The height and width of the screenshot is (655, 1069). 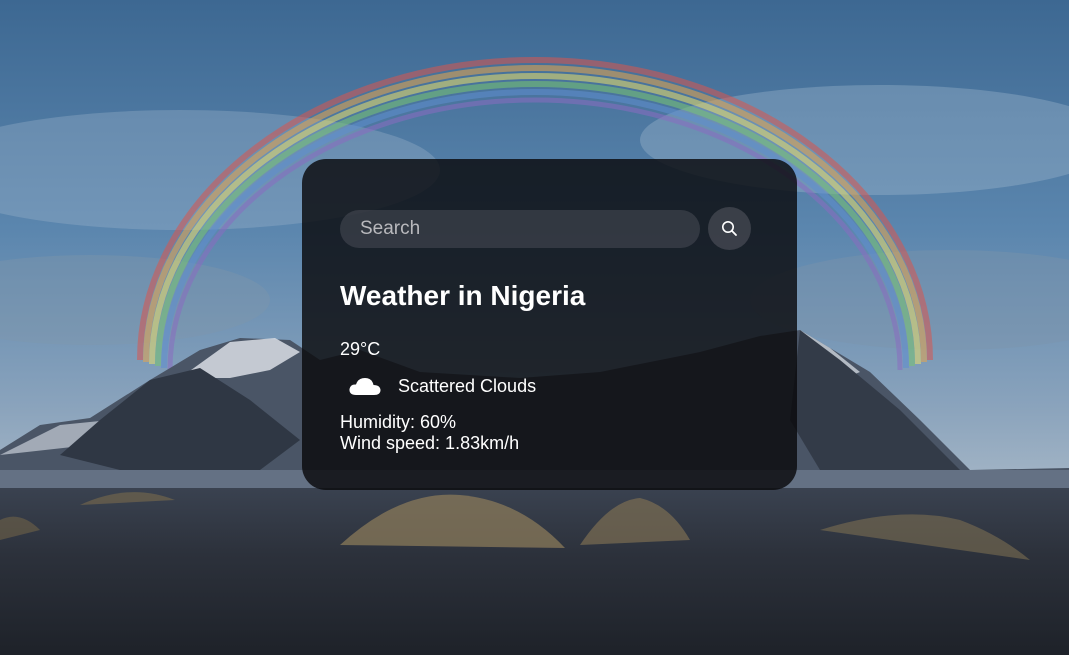 What do you see at coordinates (463, 295) in the screenshot?
I see `weather-title: Weather in Nigeria` at bounding box center [463, 295].